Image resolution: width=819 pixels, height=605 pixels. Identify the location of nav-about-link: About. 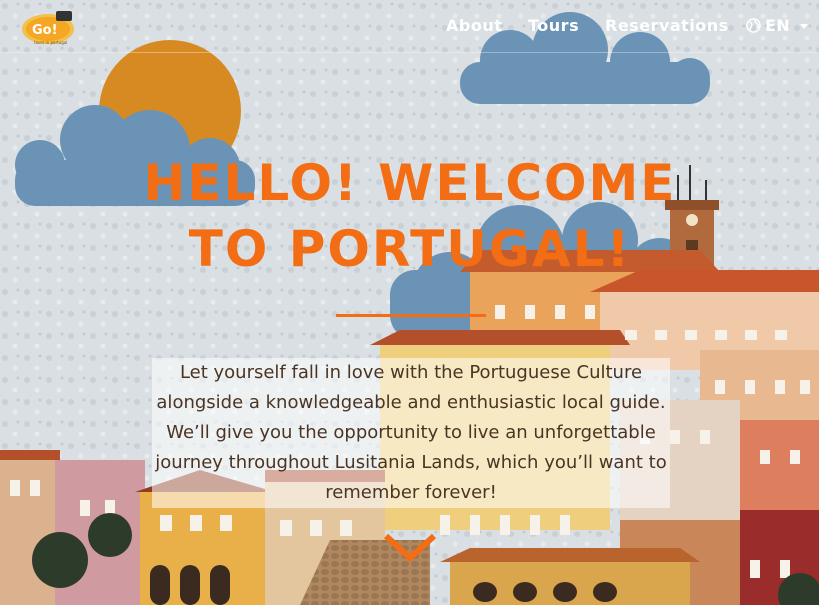
(474, 25).